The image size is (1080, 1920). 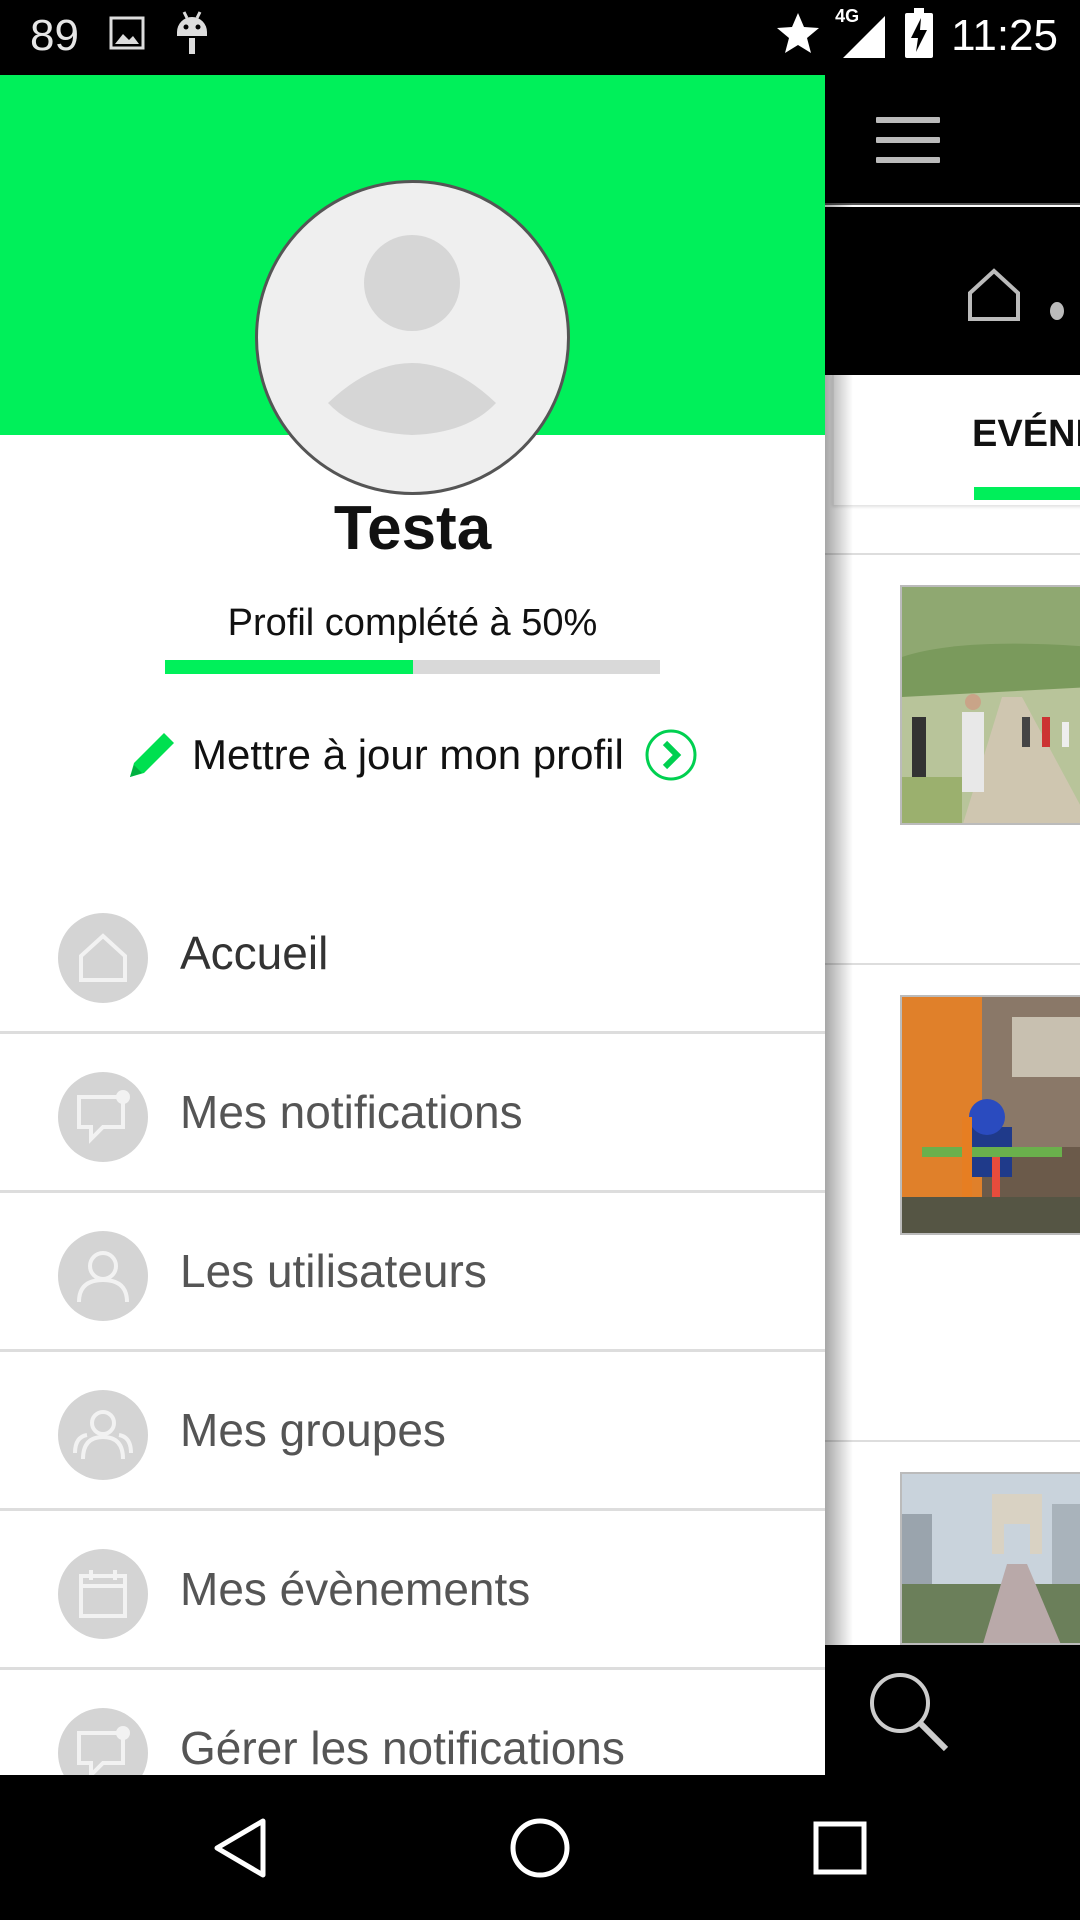 What do you see at coordinates (956, 440) in the screenshot?
I see `tab-events: EVÉNE` at bounding box center [956, 440].